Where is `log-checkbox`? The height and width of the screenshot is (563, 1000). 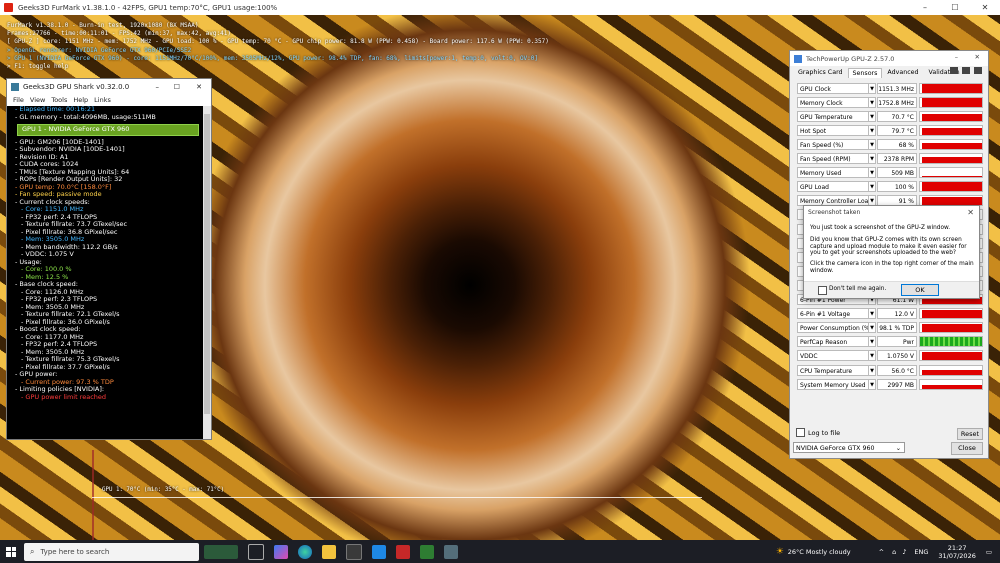 log-checkbox is located at coordinates (800, 432).